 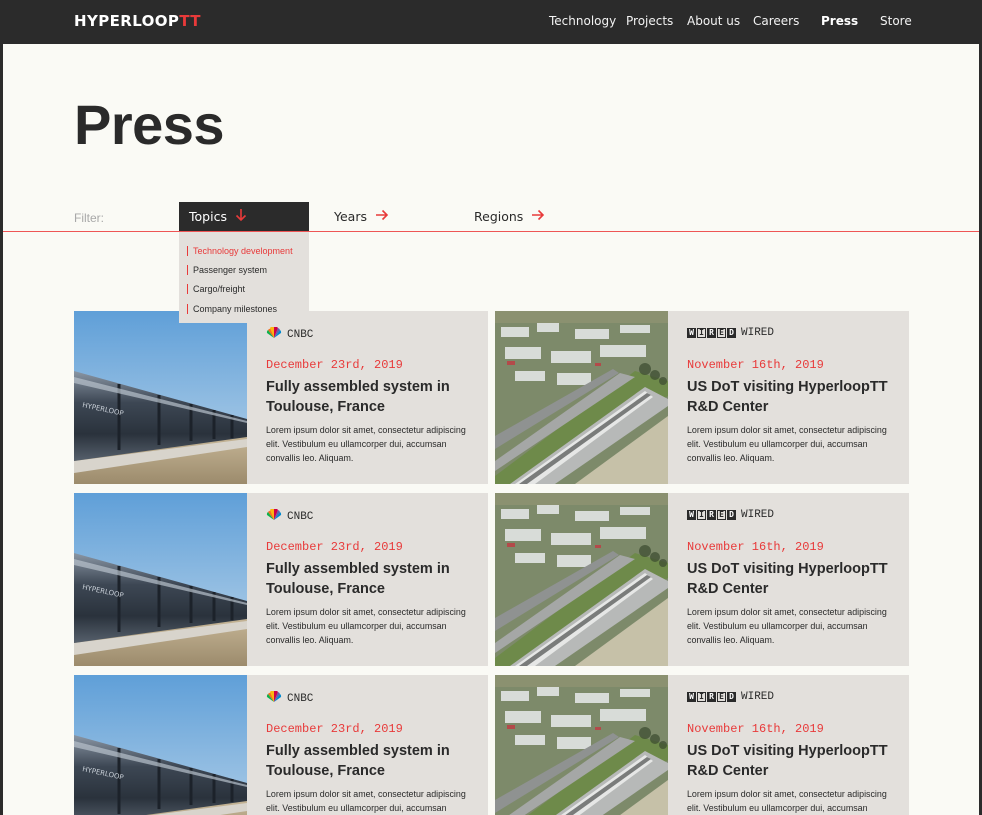 I want to click on logo-accent: TT, so click(x=190, y=21).